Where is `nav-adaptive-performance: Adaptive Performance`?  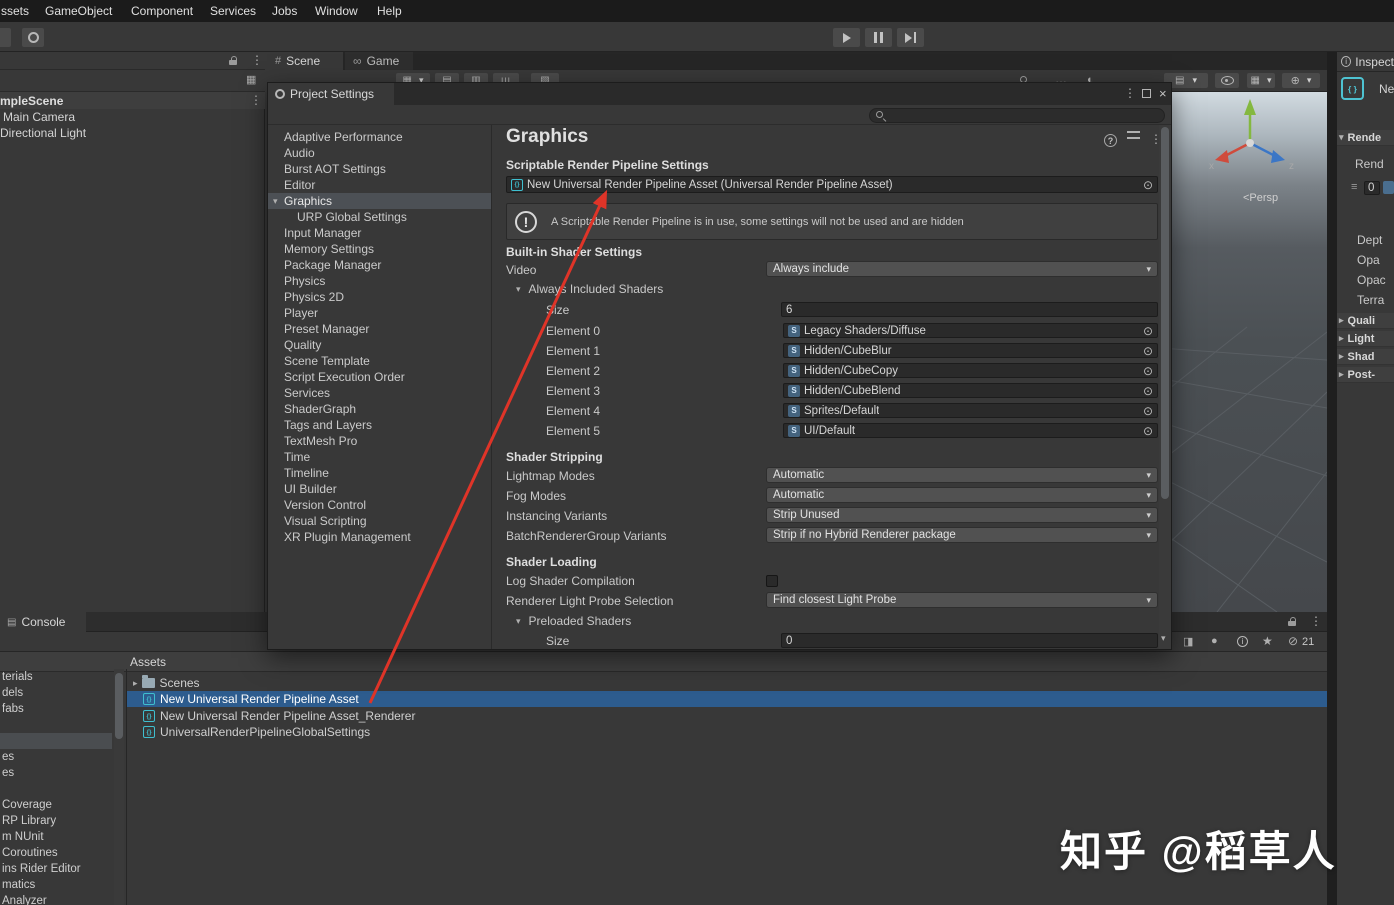
nav-adaptive-performance: Adaptive Performance is located at coordinates (379, 137).